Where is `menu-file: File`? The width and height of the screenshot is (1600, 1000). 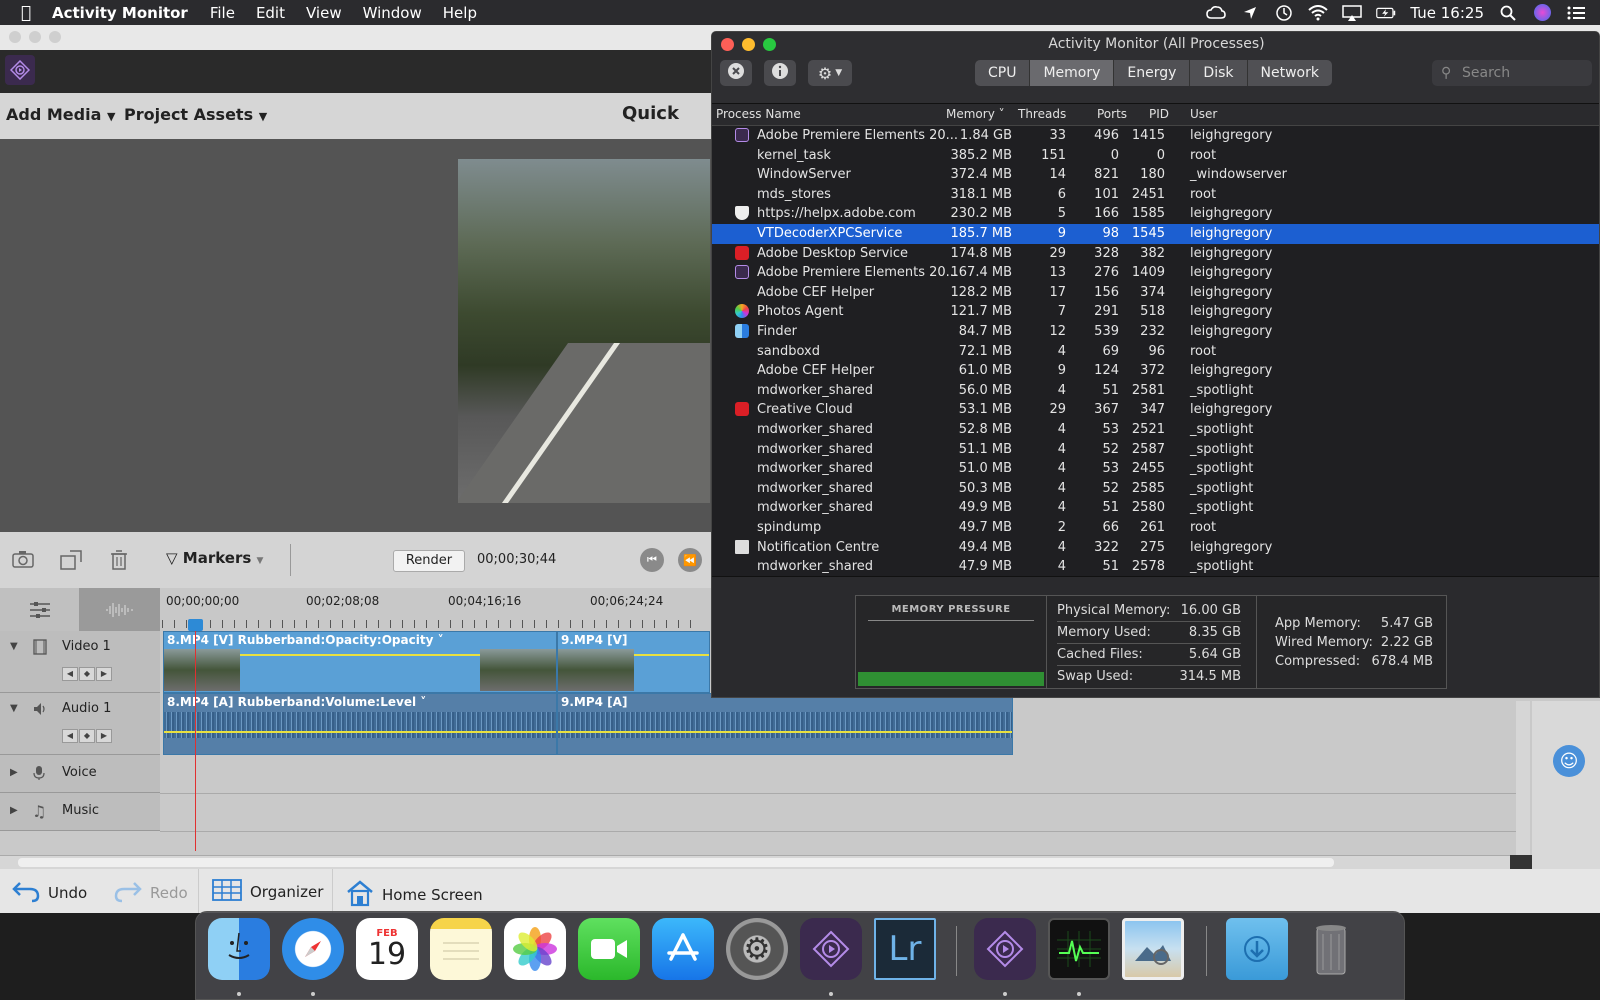
menu-file: File is located at coordinates (222, 13).